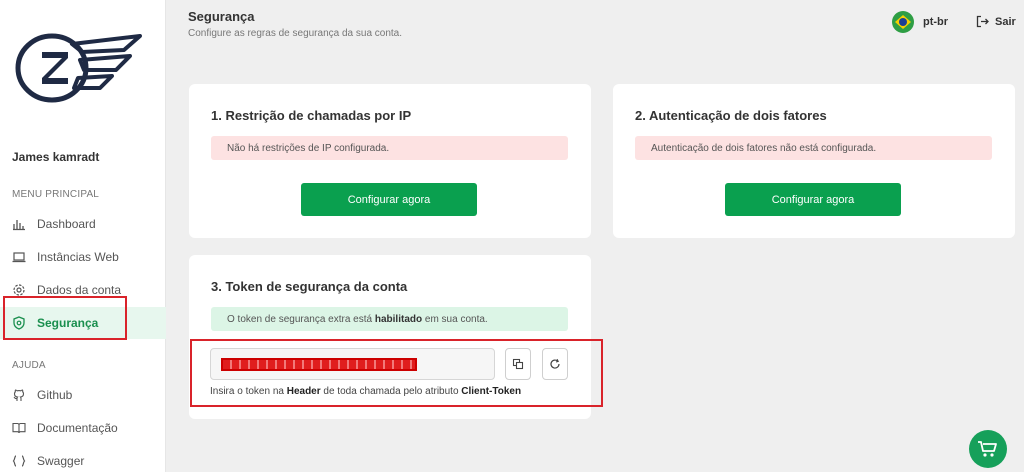  I want to click on sidebar-item-label: Documentação, so click(77, 428).